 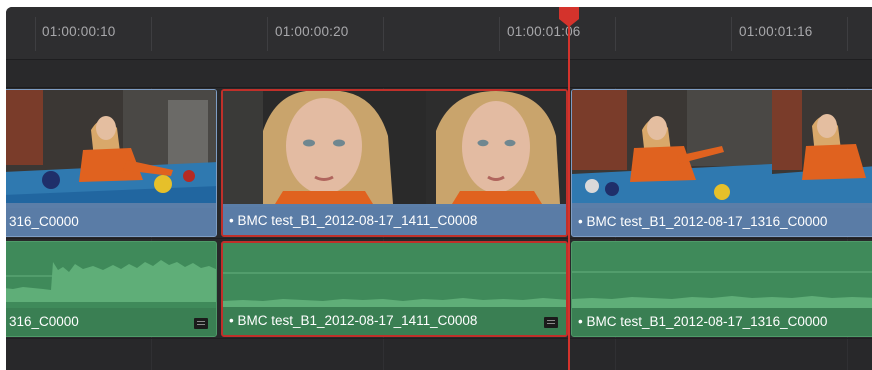 I want to click on video-clip: • BMC test_B1_2012-08-17_1316_C0000, so click(x=721, y=163).